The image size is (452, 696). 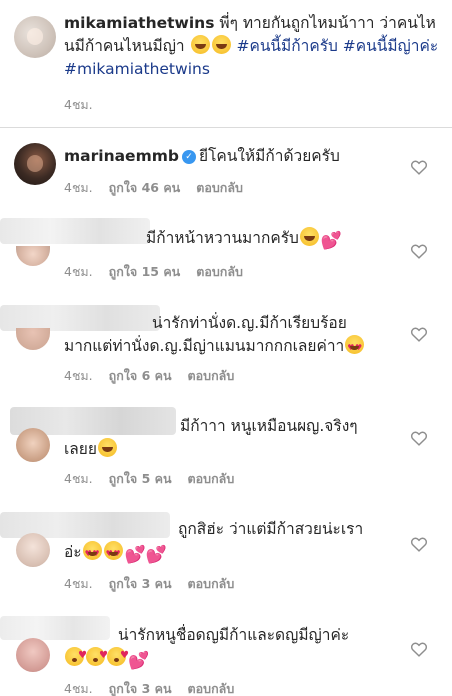 I want to click on caption-username: mikamiathetwins, so click(x=139, y=23).